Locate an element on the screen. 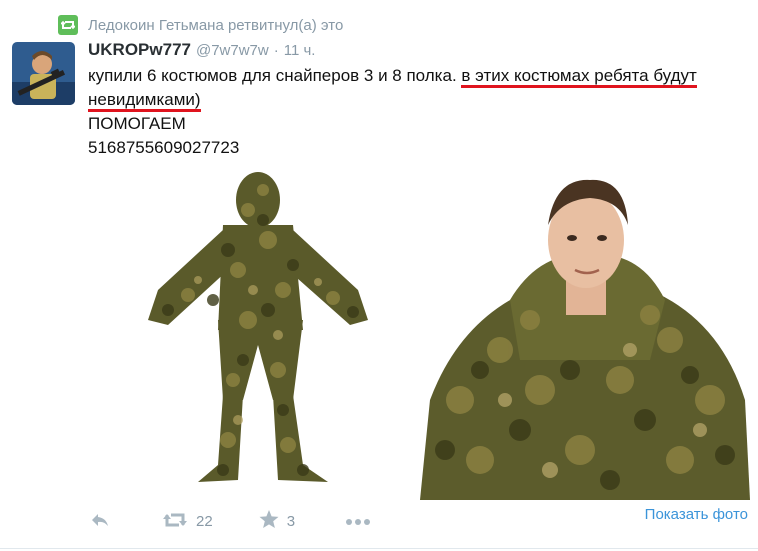 The width and height of the screenshot is (758, 551). retweet-button: 22 is located at coordinates (187, 522).